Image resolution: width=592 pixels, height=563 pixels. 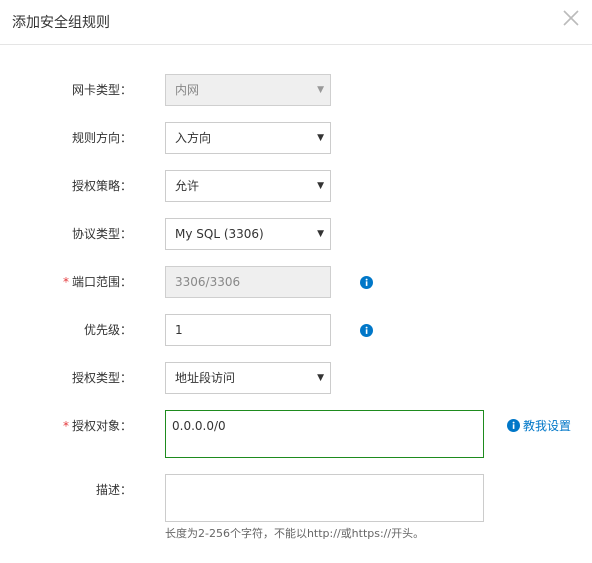 I want to click on help-setup-label: 教我设置, so click(x=547, y=426).